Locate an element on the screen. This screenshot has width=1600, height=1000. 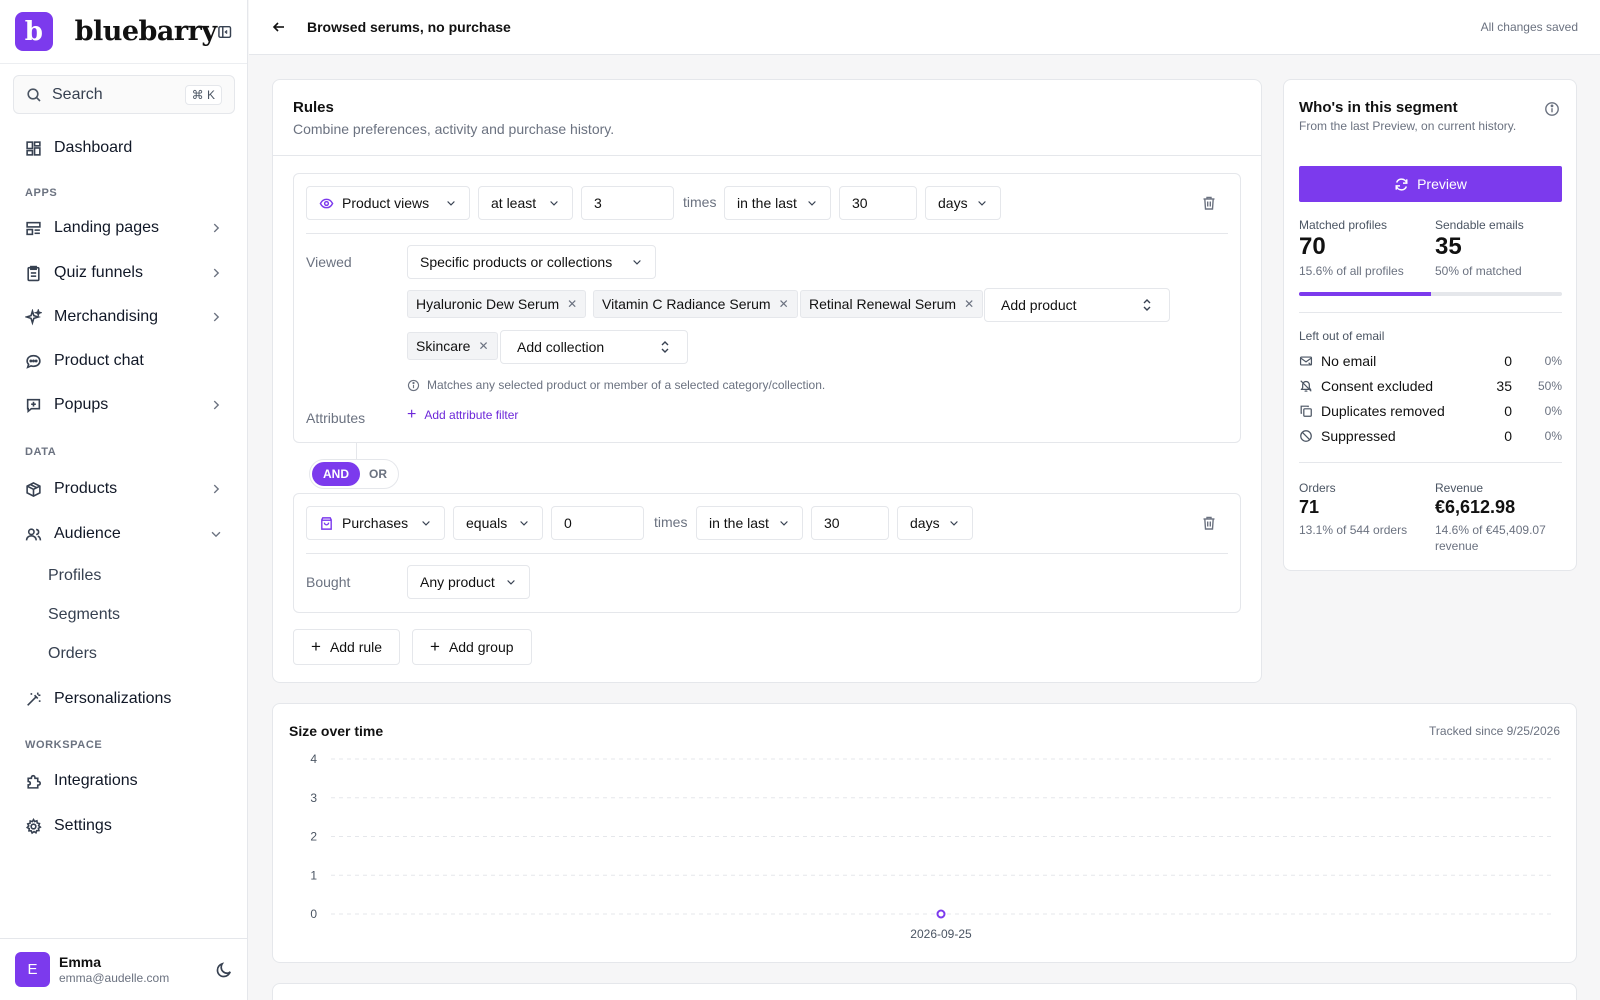
sidebar-collapse-icon is located at coordinates (224, 32).